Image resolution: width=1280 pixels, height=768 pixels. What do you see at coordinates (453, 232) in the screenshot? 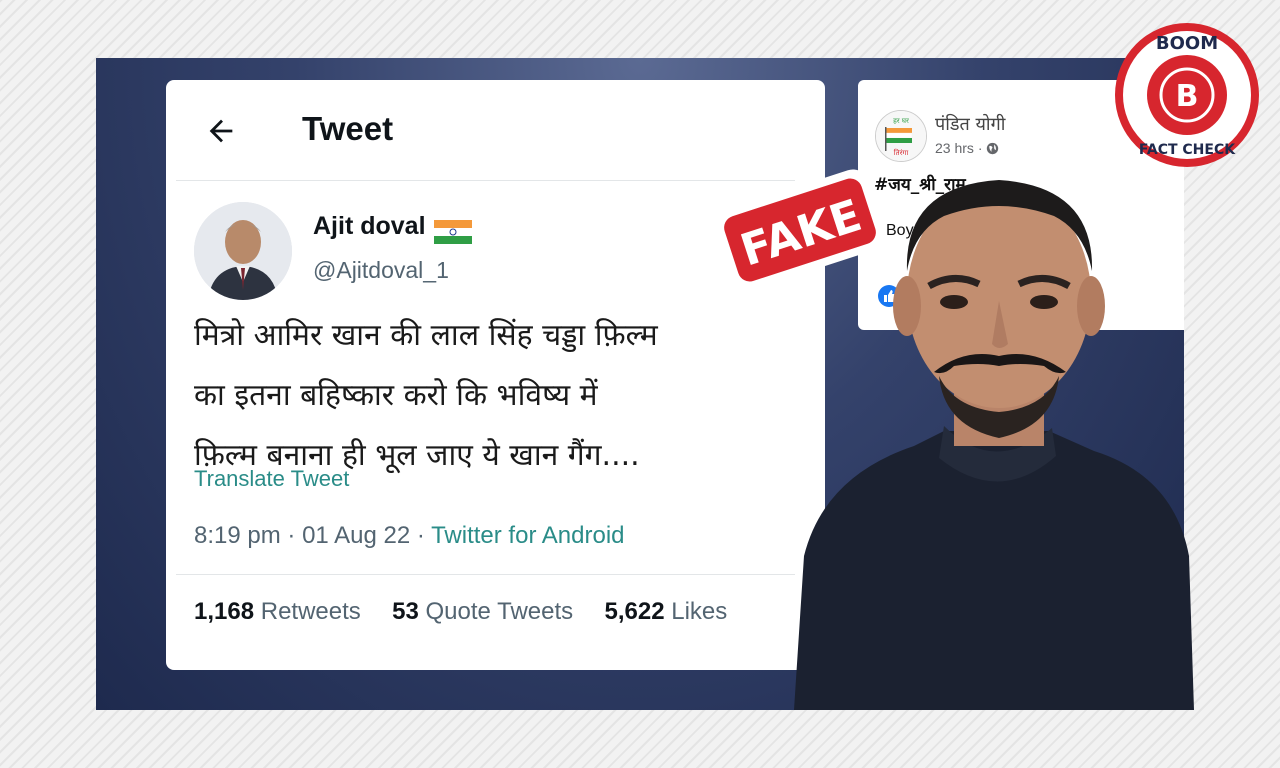
I see `india-flag-icon` at bounding box center [453, 232].